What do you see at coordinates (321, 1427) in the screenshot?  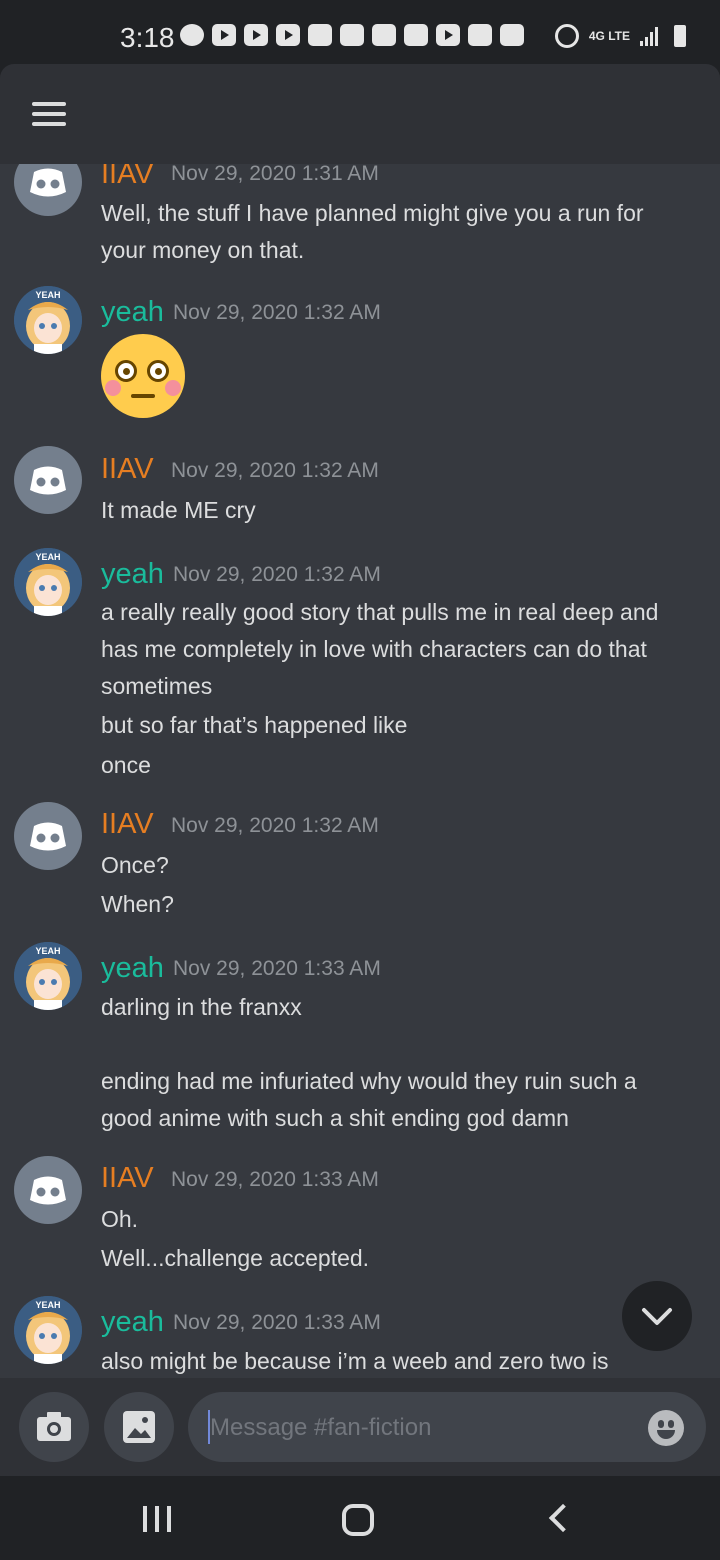 I see `message-input-placeholder: Message #fan-fiction` at bounding box center [321, 1427].